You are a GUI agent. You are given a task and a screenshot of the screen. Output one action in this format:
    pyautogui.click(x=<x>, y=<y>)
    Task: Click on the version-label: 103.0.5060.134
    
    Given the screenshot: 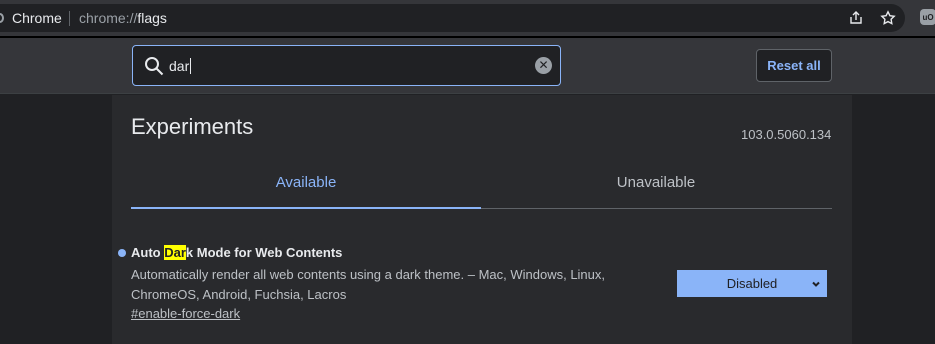 What is the action you would take?
    pyautogui.click(x=786, y=134)
    